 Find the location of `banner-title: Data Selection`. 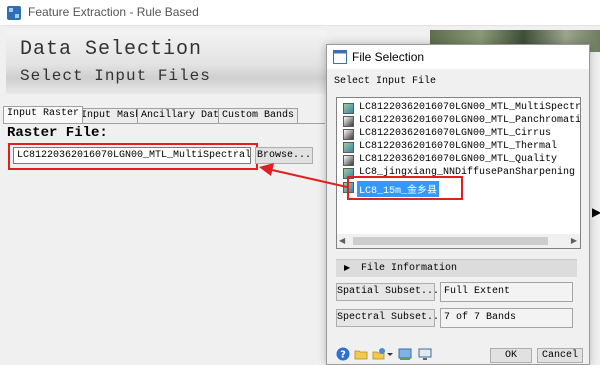

banner-title: Data Selection is located at coordinates (111, 49).